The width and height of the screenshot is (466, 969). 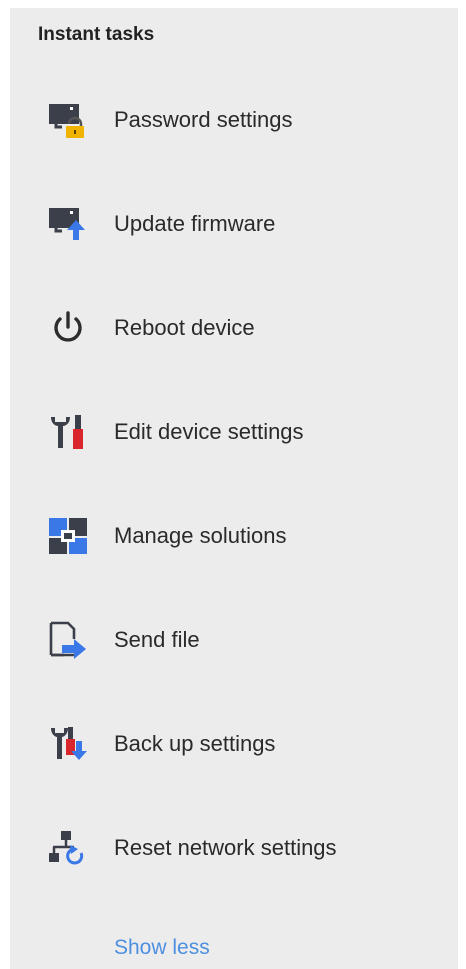 I want to click on password-lock-icon, so click(x=70, y=120).